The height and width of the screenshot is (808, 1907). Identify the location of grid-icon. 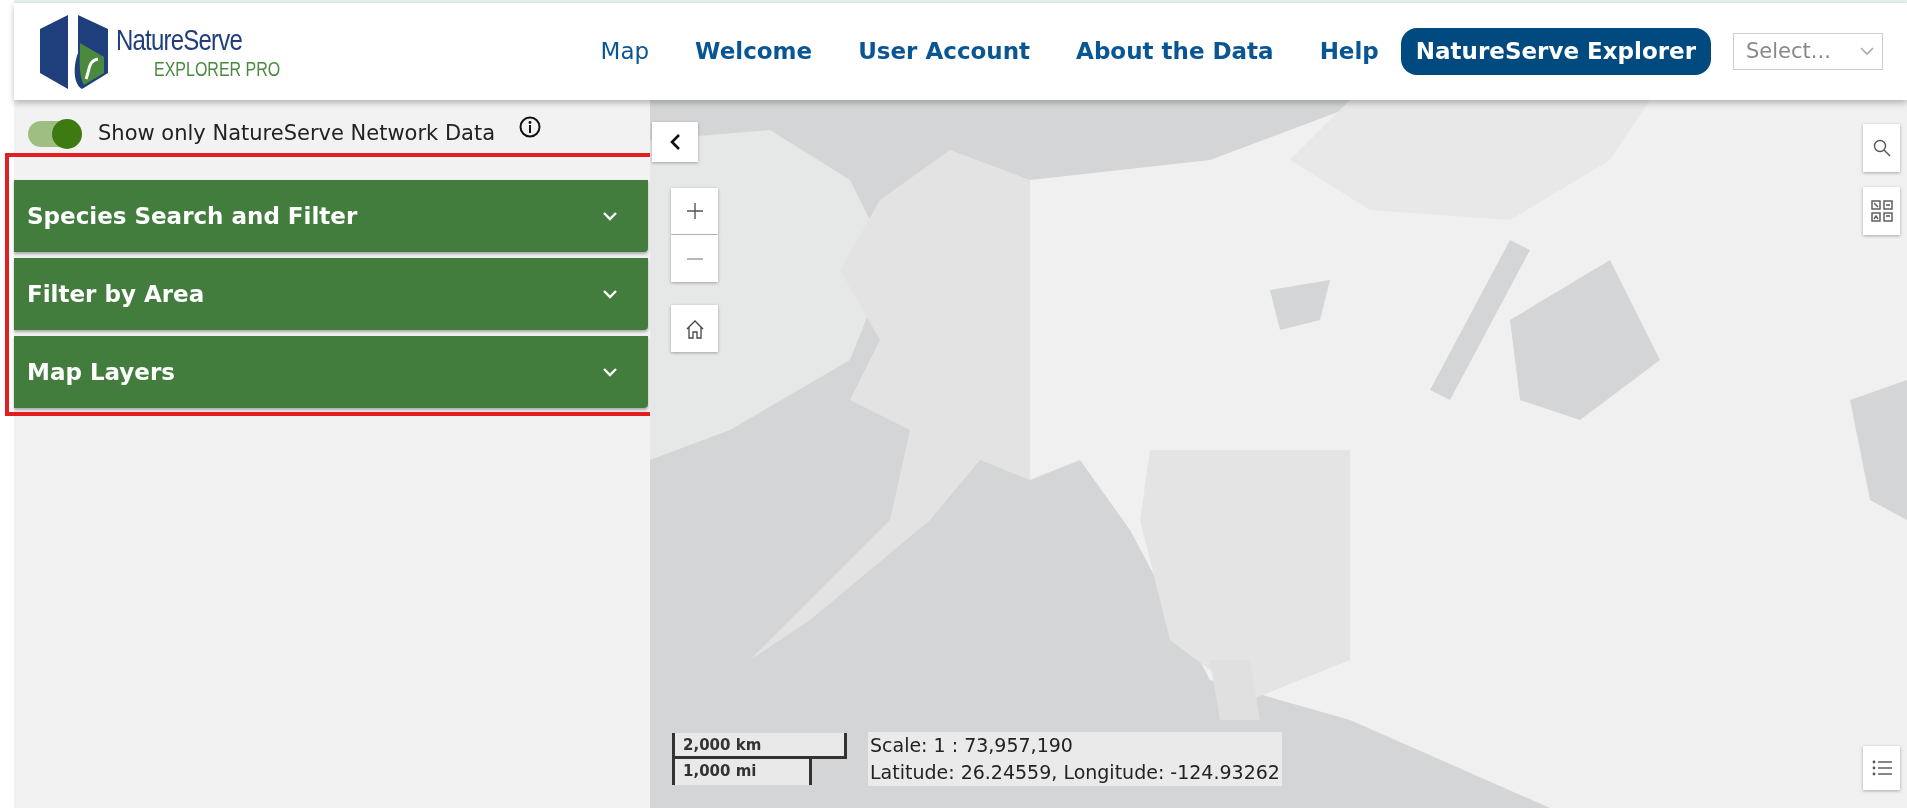
(1881, 211).